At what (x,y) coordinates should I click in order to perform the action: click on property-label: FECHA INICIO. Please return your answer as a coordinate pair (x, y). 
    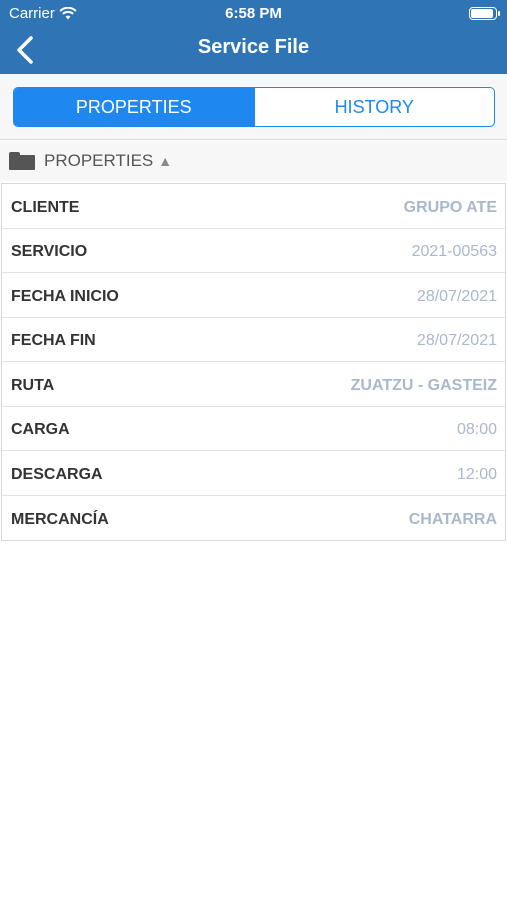
    Looking at the image, I should click on (65, 296).